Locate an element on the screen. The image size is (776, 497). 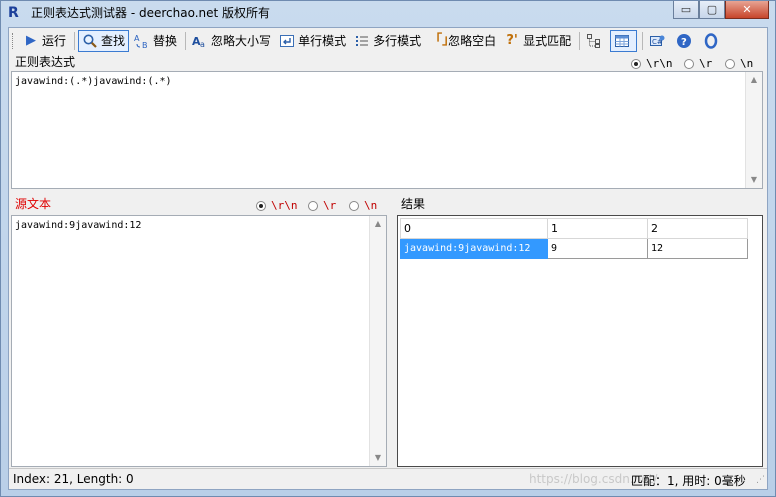
maximize-button: ▢ is located at coordinates (712, 10).